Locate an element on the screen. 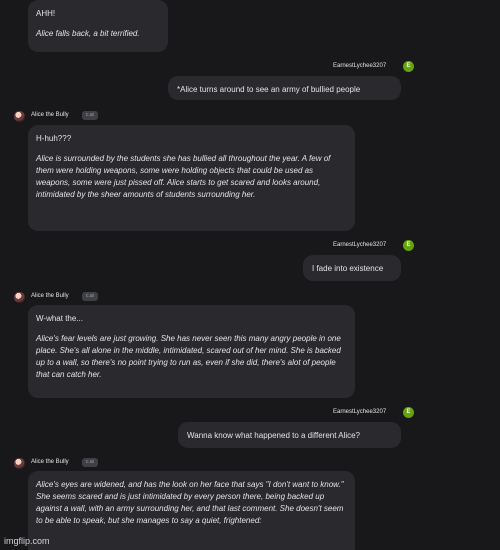 Image resolution: width=500 pixels, height=550 pixels. watermark: imgflip.com is located at coordinates (27, 541).